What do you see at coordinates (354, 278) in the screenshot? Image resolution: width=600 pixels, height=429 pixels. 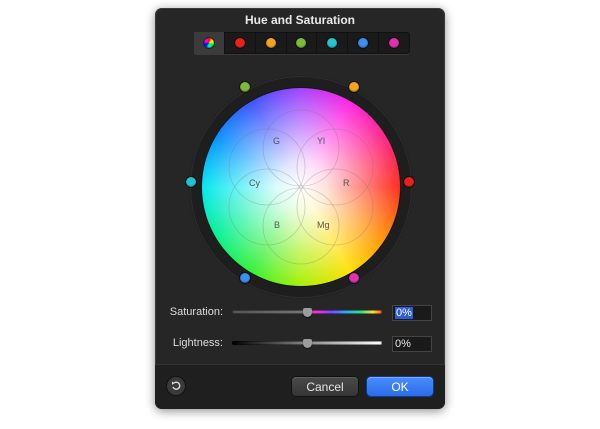 I see `magenta-handle` at bounding box center [354, 278].